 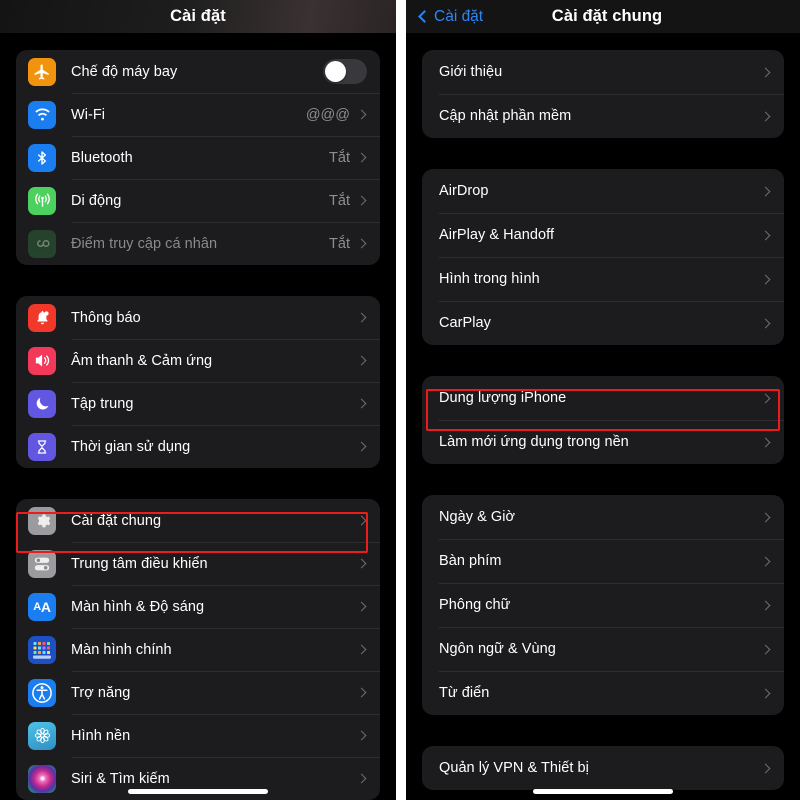 I want to click on row-software-update: Cập nhật phần mềm, so click(x=603, y=116).